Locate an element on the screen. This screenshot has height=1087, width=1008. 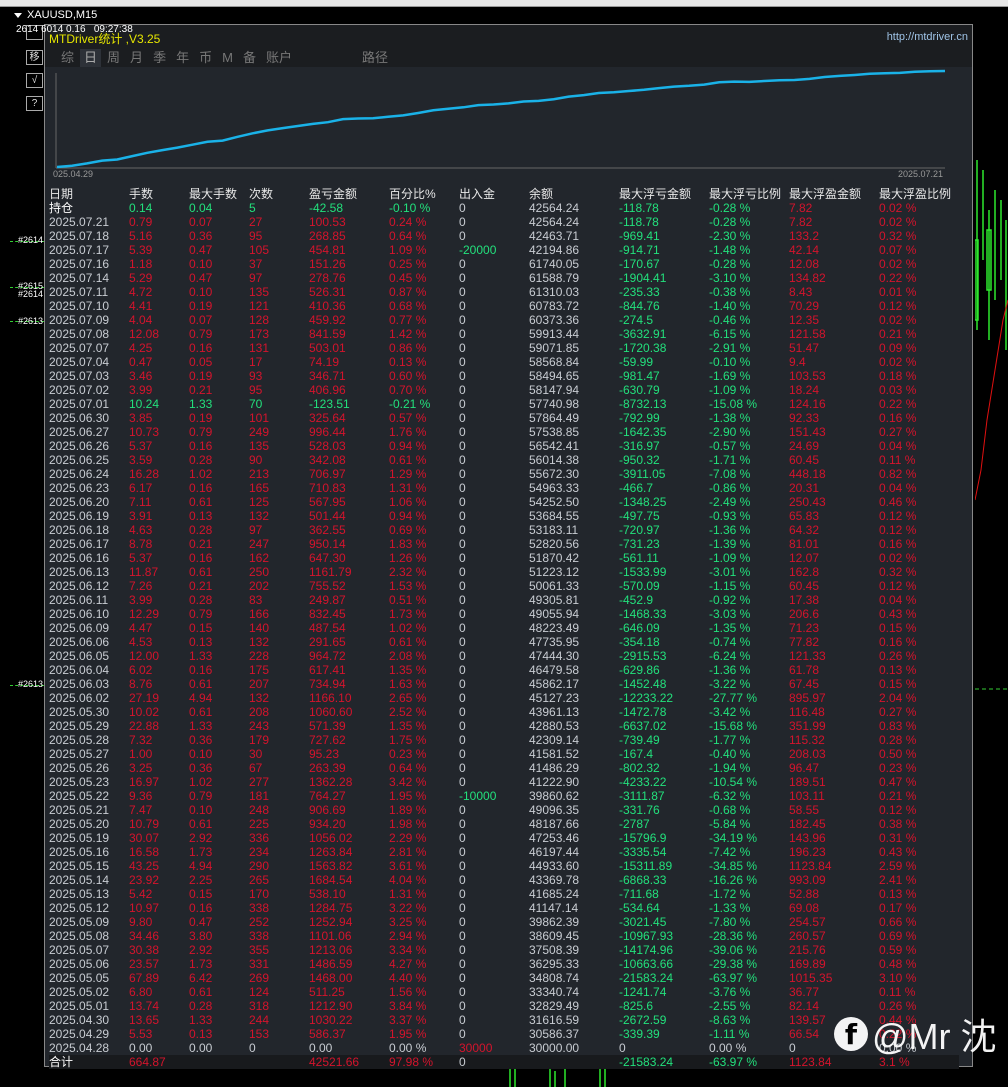
cell-lots: 4.63 is located at coordinates (141, 530).